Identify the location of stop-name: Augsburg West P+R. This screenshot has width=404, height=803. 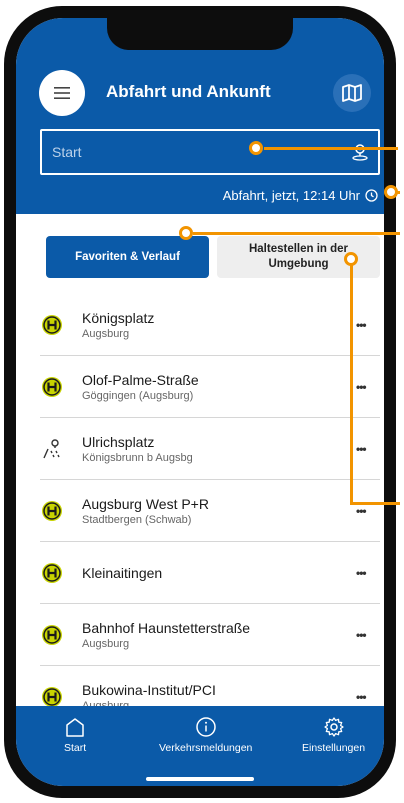
(145, 504).